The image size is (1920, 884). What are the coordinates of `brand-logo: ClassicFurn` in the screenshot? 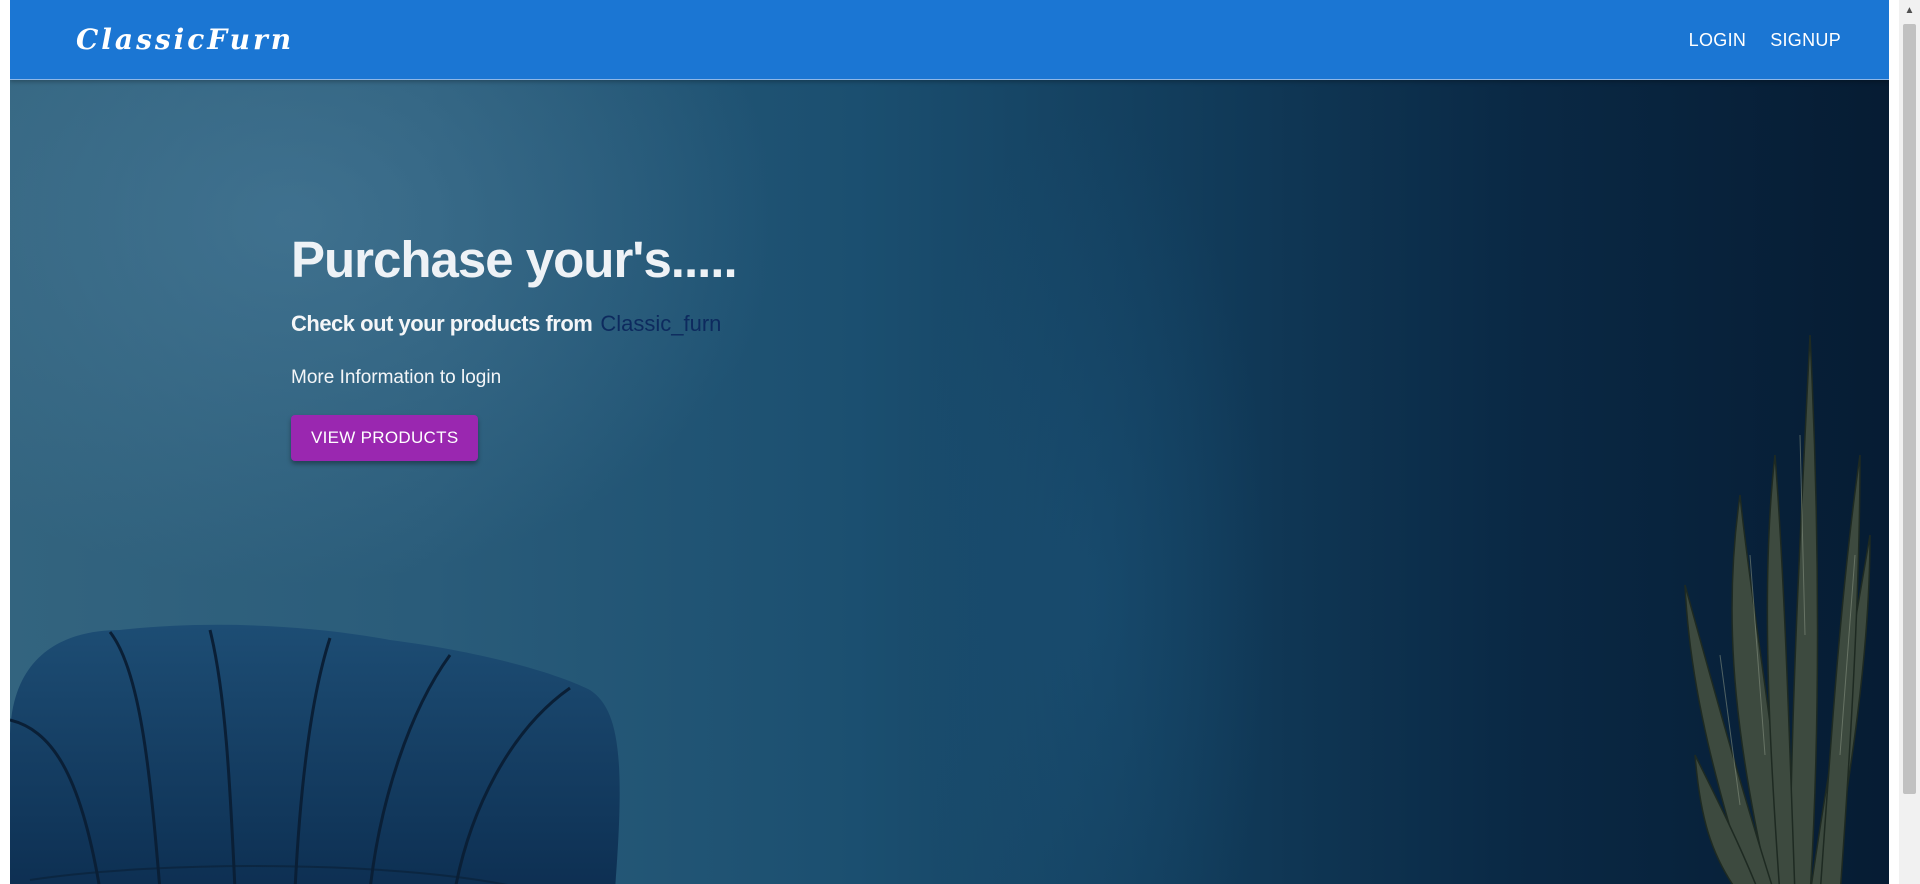 It's located at (185, 40).